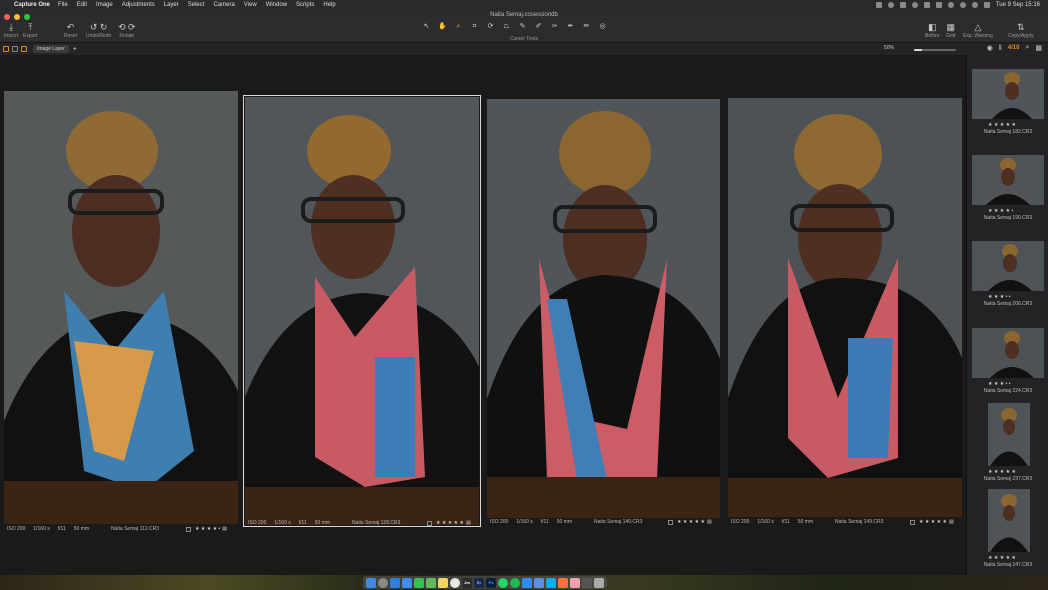  What do you see at coordinates (329, 5) in the screenshot?
I see `menu-help: Help` at bounding box center [329, 5].